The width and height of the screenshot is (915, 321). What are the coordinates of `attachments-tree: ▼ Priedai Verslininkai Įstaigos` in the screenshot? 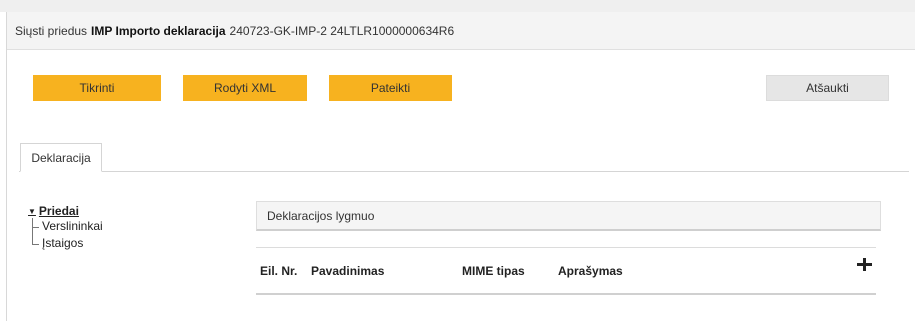 It's located at (65, 228).